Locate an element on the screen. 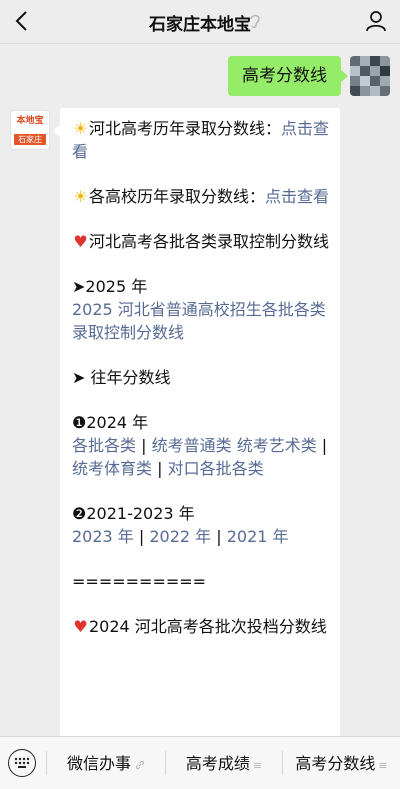  section-past-years-heading: ➤ 往年分数线 is located at coordinates (121, 377).